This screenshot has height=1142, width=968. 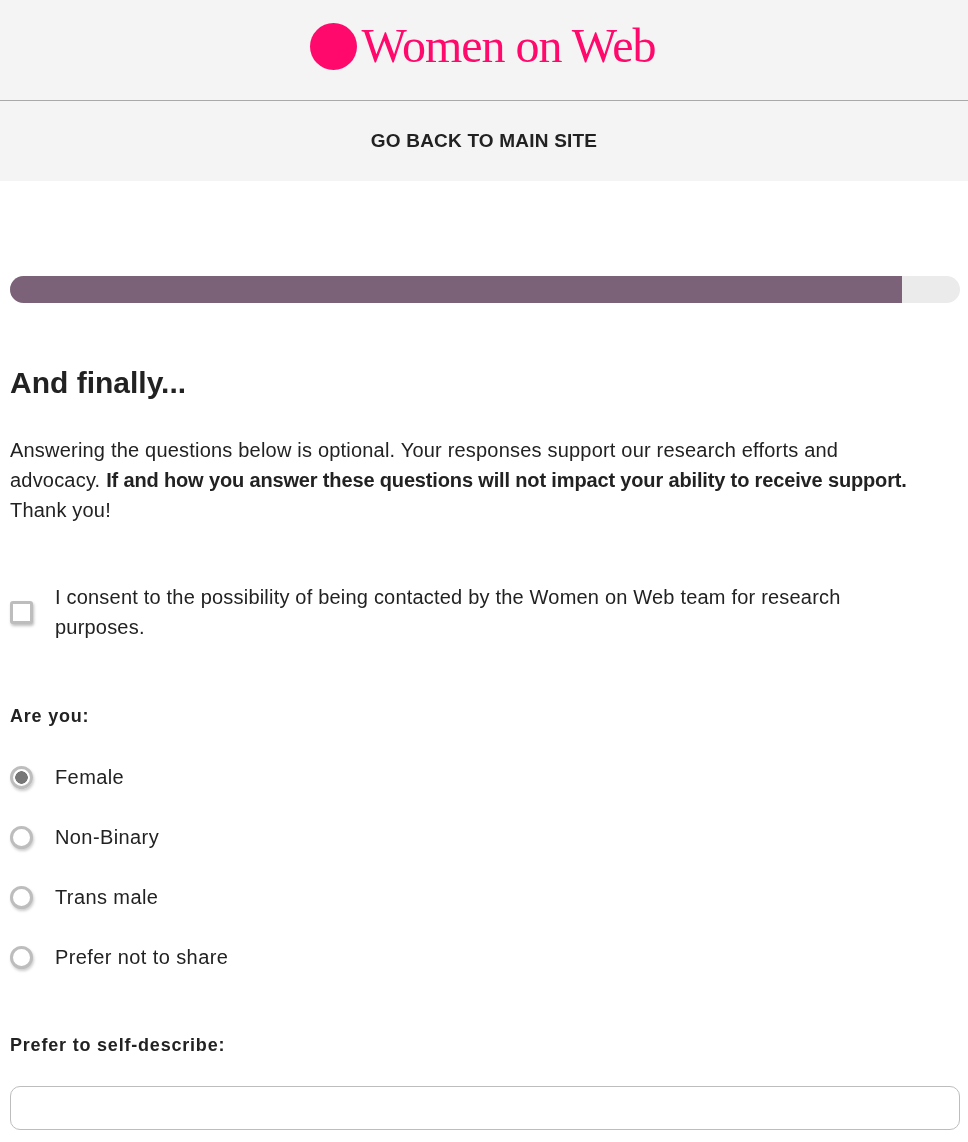 I want to click on question-label: Are you:, so click(x=50, y=716).